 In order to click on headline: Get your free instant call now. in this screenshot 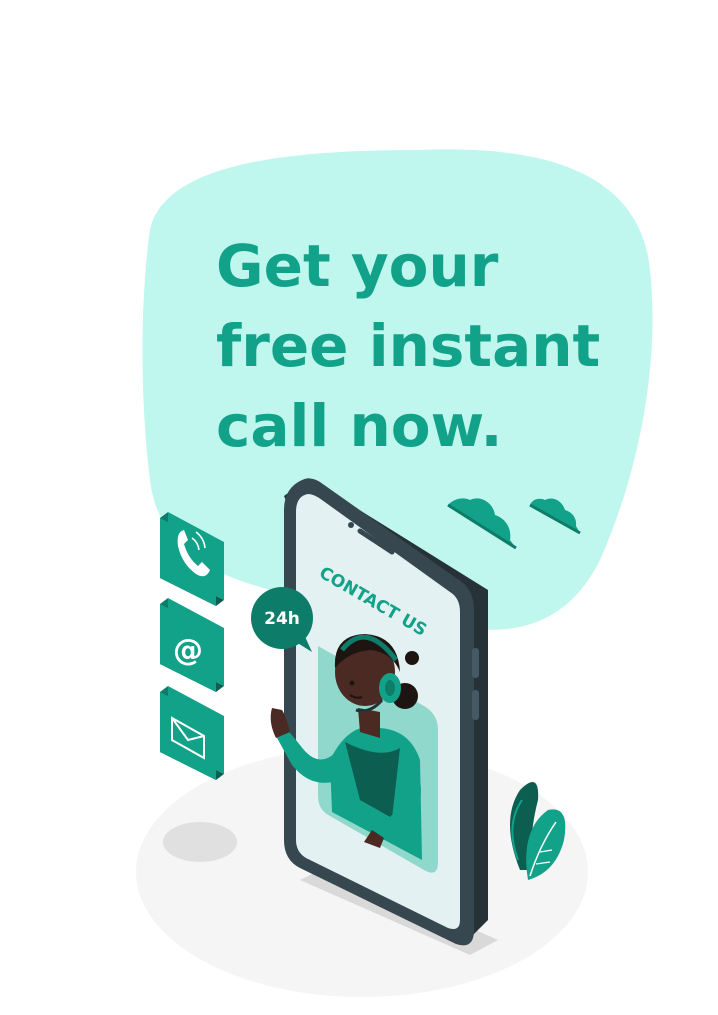, I will do `click(426, 346)`.